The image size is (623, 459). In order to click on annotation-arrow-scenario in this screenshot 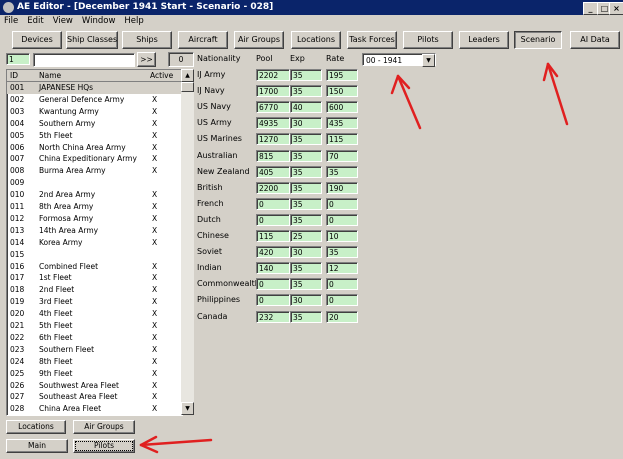, I will do `click(557, 94)`.